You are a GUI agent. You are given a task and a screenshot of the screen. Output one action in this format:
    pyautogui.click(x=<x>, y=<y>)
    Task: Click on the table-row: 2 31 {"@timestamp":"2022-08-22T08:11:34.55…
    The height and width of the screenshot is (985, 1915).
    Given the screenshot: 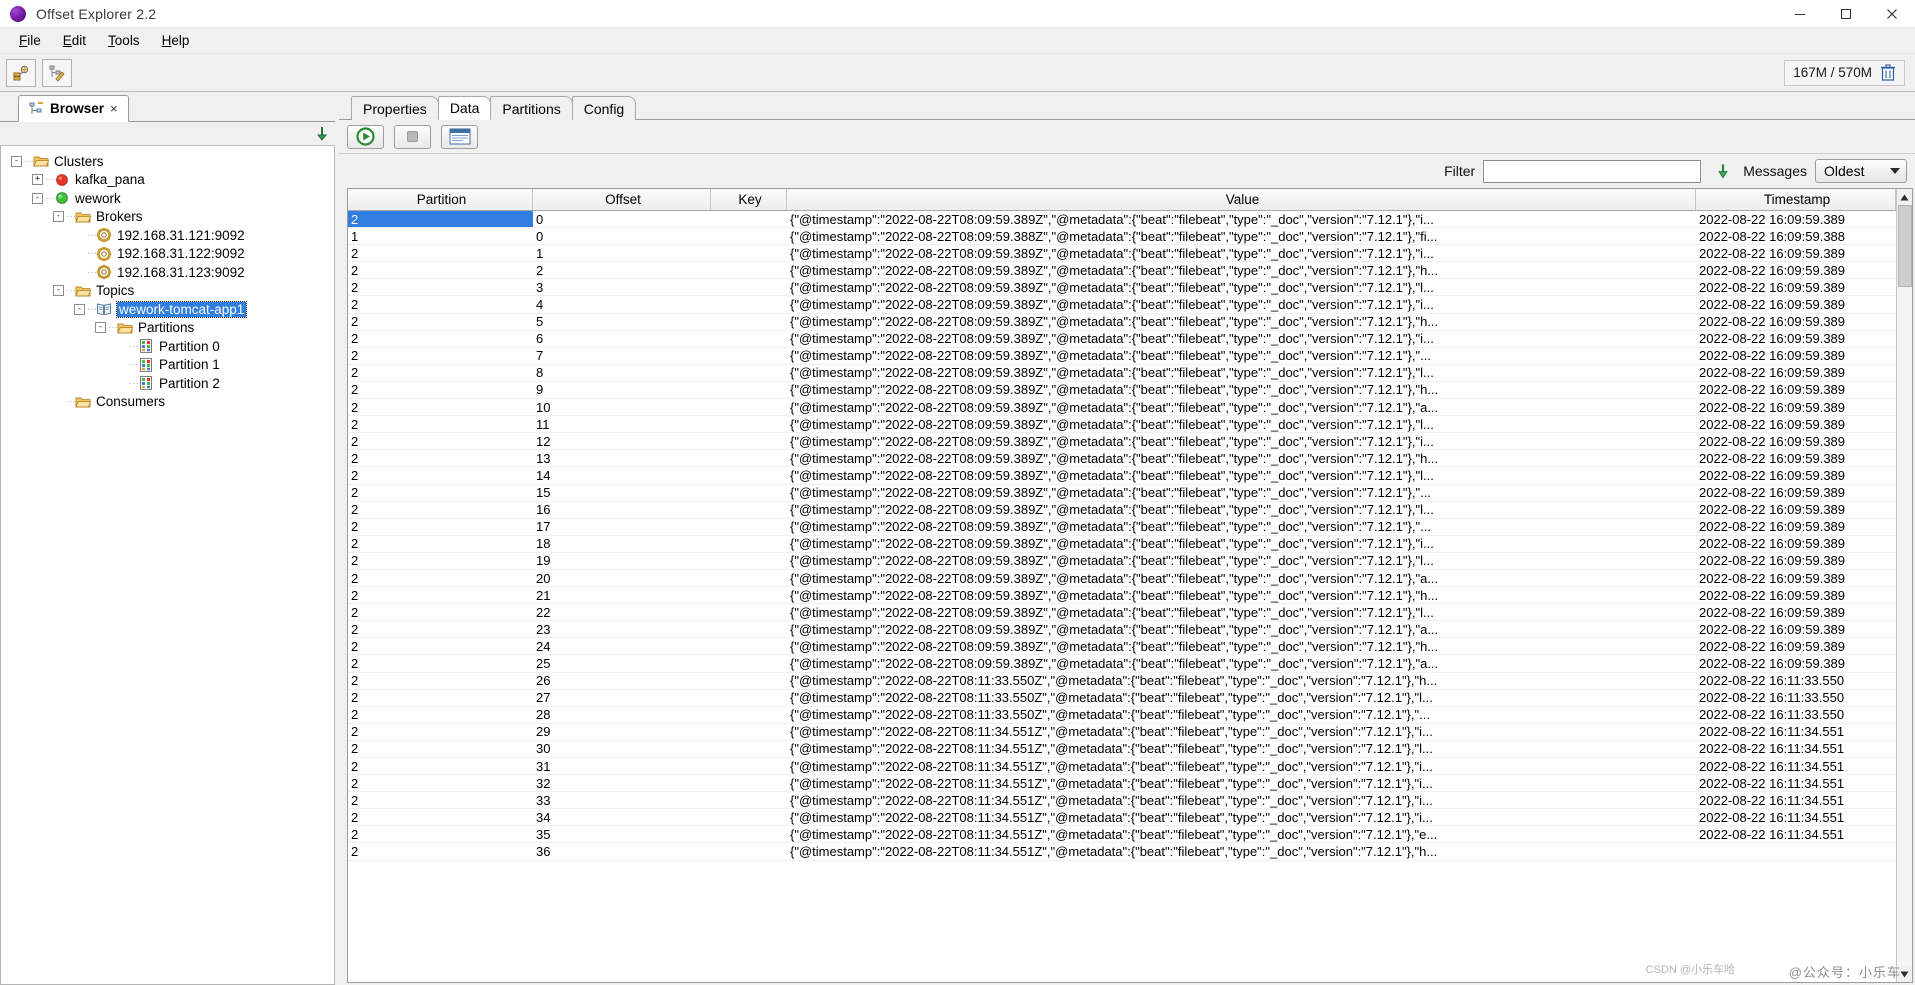 What is the action you would take?
    pyautogui.click(x=1122, y=767)
    